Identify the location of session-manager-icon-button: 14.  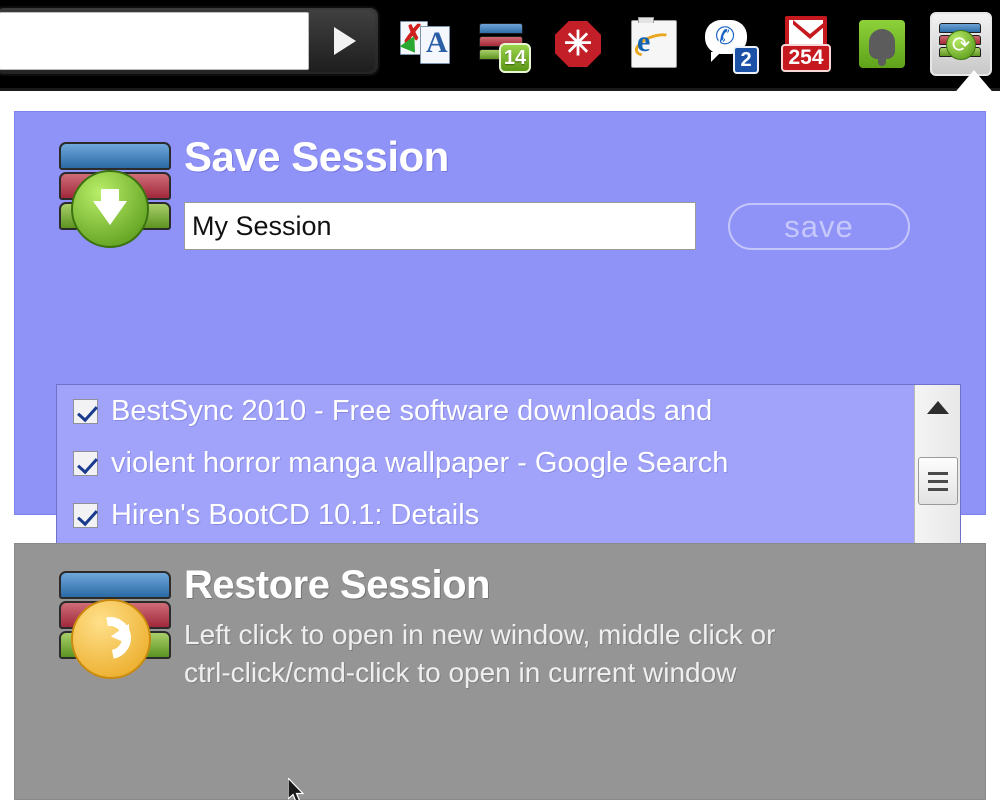
(502, 44).